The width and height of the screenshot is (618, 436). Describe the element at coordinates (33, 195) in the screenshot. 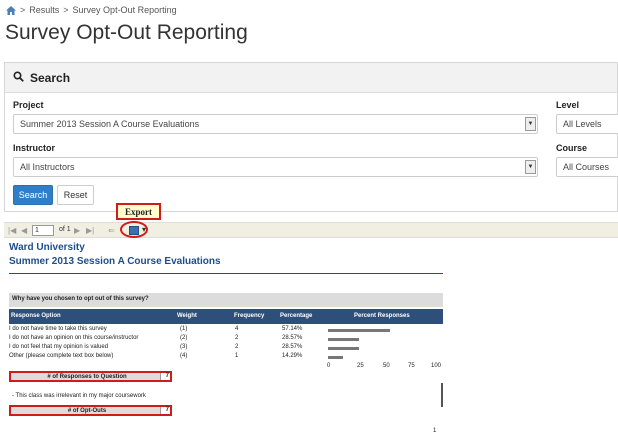

I see `search-button: Search` at that location.